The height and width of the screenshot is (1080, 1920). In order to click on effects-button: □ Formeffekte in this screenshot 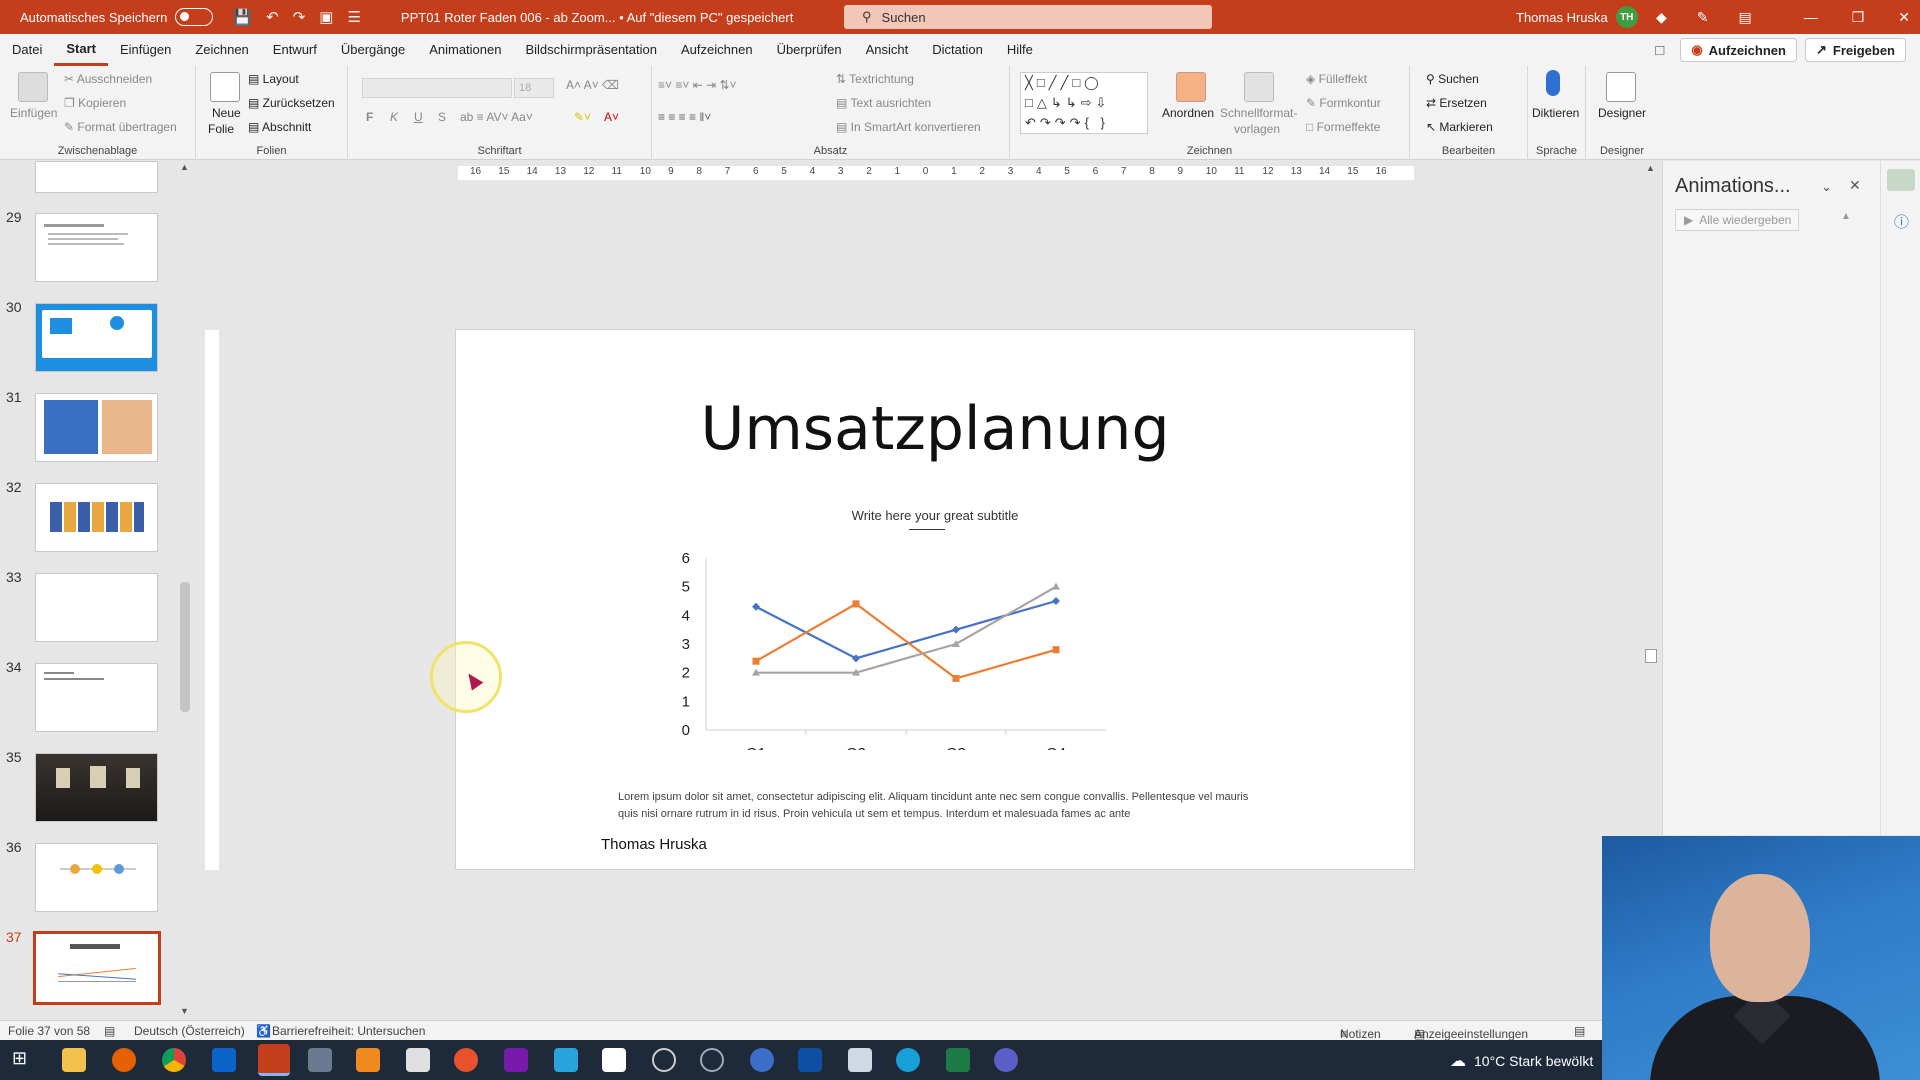, I will do `click(1343, 127)`.